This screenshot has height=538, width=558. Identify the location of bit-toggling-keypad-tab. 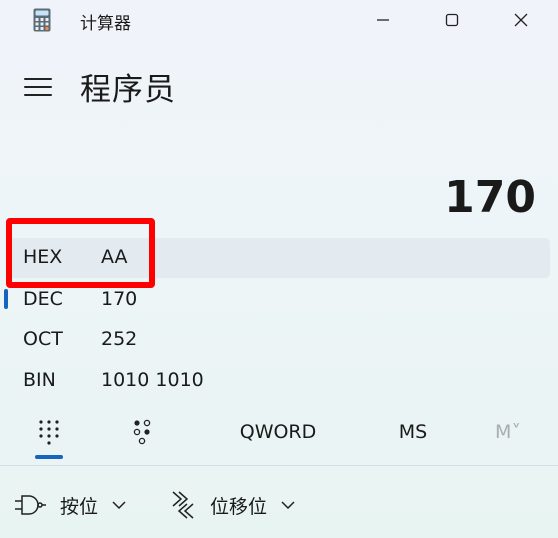
(143, 432).